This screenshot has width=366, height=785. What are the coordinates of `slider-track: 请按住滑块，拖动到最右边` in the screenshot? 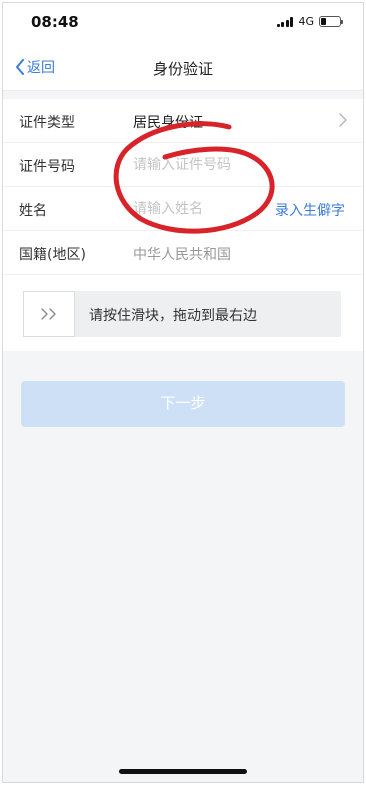 It's located at (182, 314).